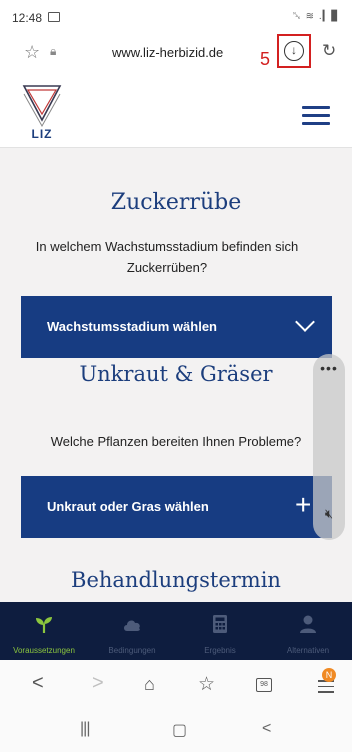  I want to click on gallery-notification-icon, so click(54, 17).